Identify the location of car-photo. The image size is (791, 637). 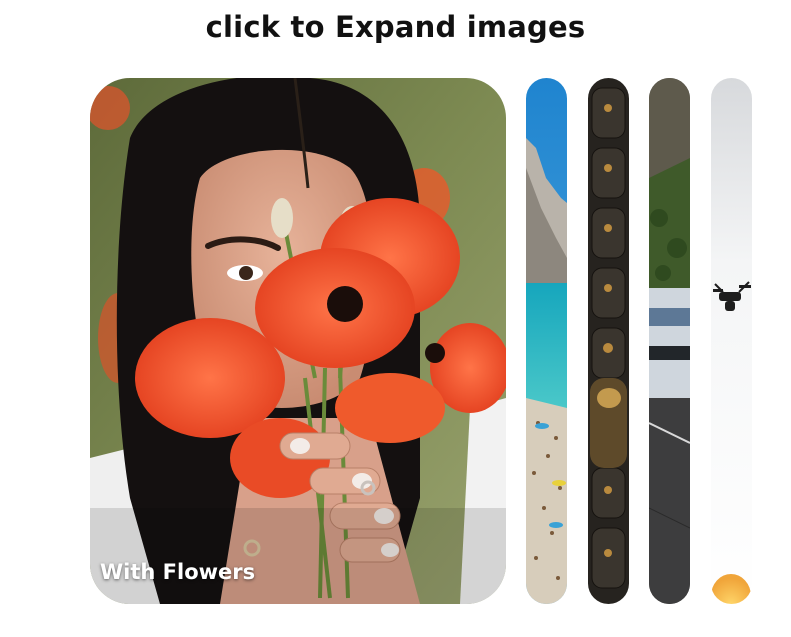
(669, 341).